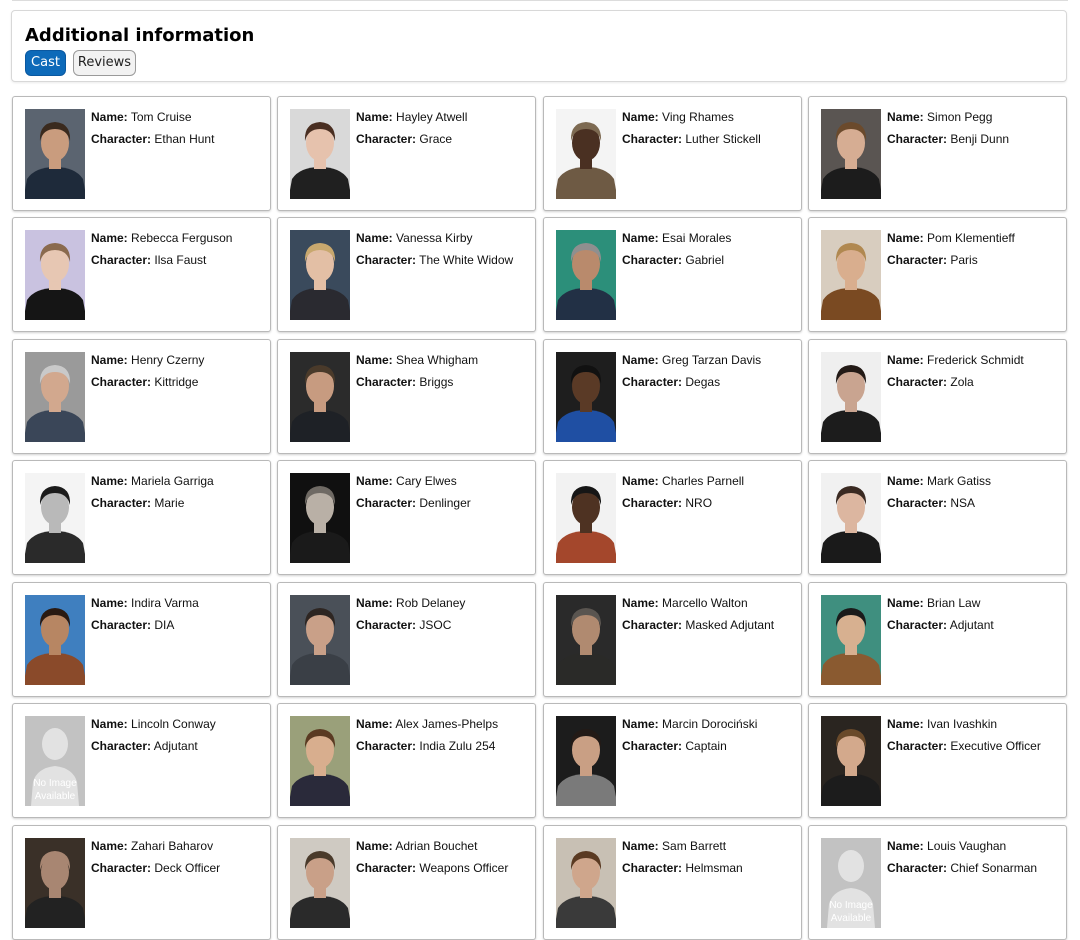 This screenshot has width=1080, height=940. I want to click on cast-name: Louis Vaughan, so click(967, 846).